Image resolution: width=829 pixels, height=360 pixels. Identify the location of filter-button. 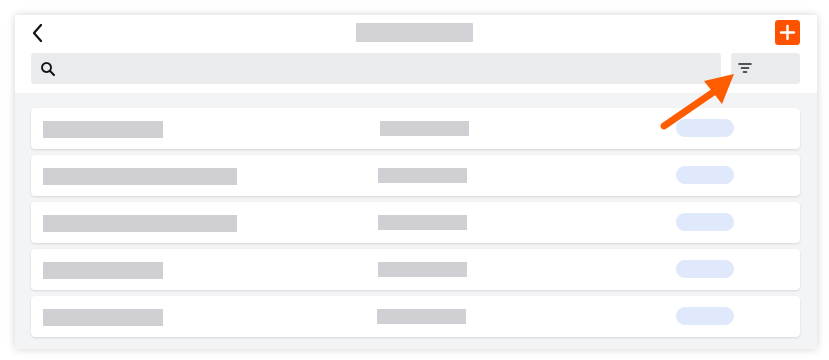
(765, 68).